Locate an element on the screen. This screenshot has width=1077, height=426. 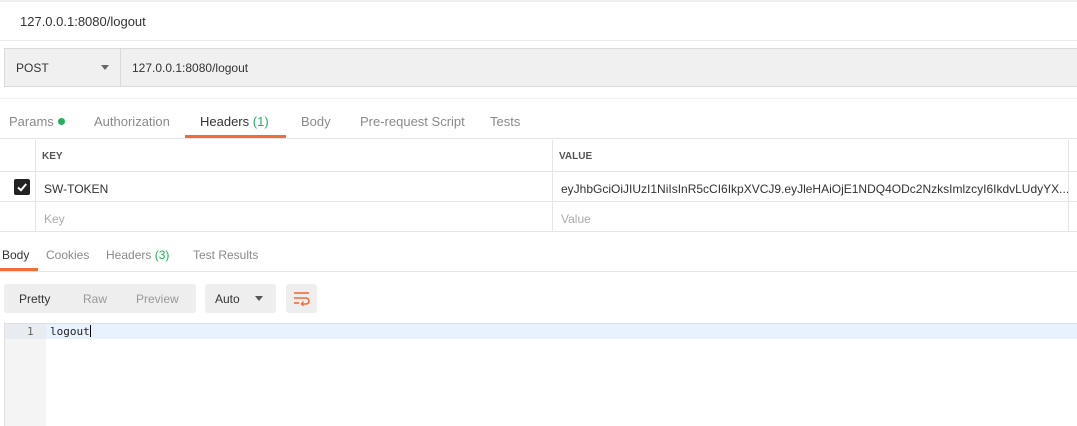
response-tabs: Body Cookies Headers (3) Test Results is located at coordinates (538, 254).